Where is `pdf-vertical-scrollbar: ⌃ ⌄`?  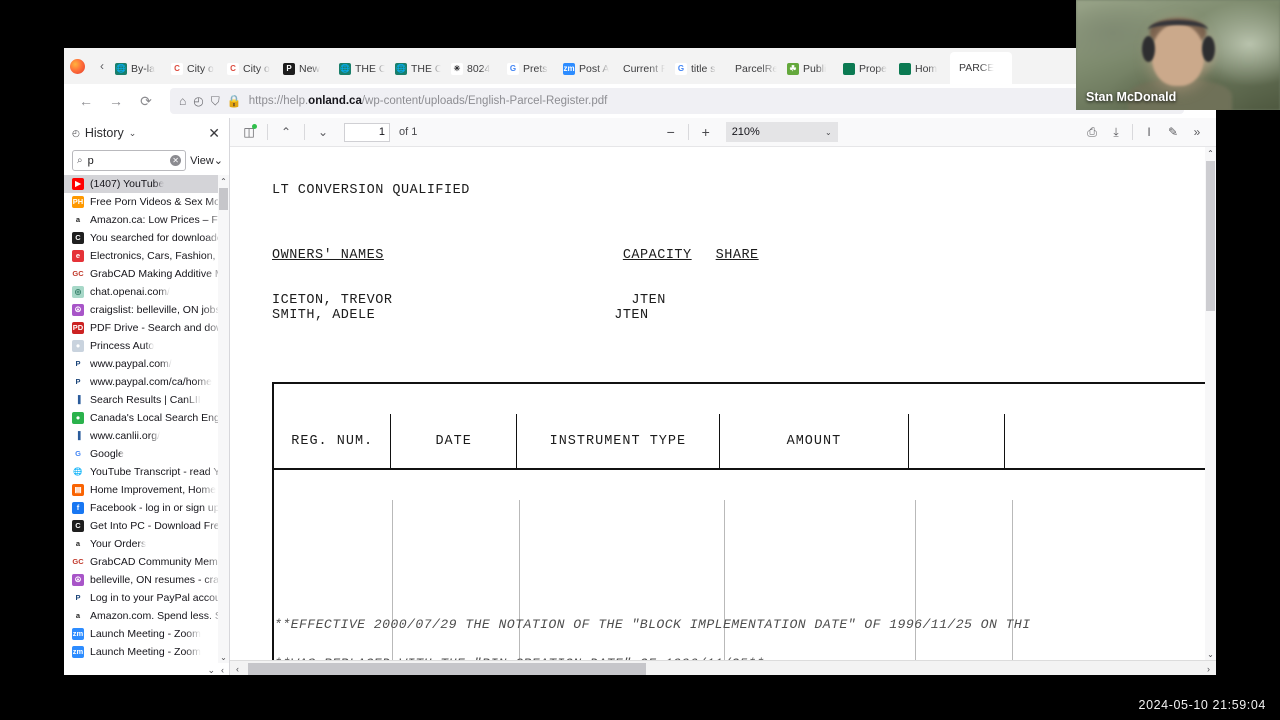
pdf-vertical-scrollbar: ⌃ ⌄ is located at coordinates (1210, 403).